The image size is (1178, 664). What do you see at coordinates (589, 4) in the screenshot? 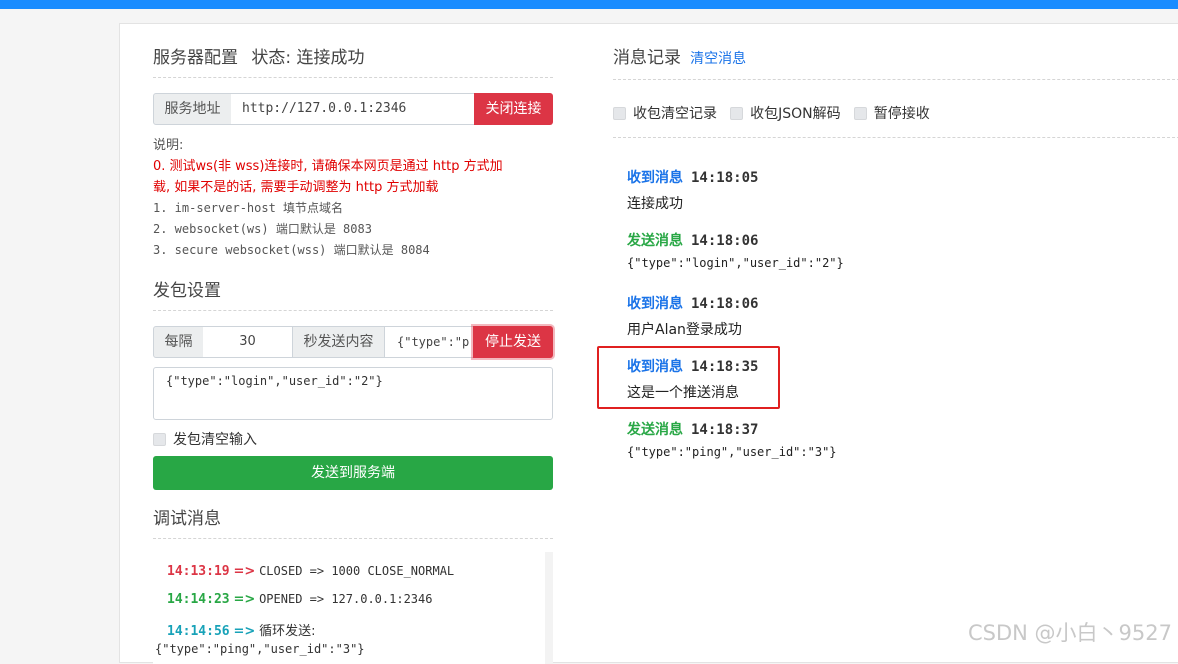
I see `top-accent-bar` at bounding box center [589, 4].